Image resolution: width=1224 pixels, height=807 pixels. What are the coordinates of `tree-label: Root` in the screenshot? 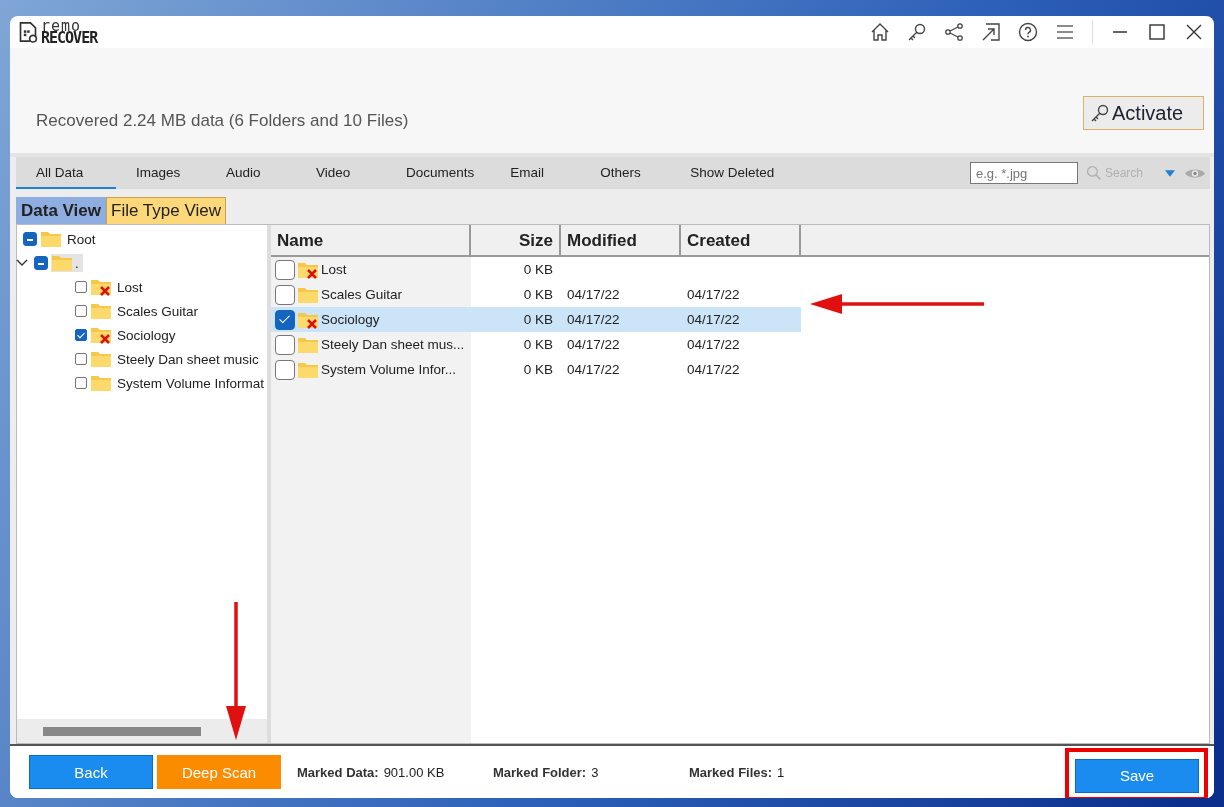 It's located at (80, 239).